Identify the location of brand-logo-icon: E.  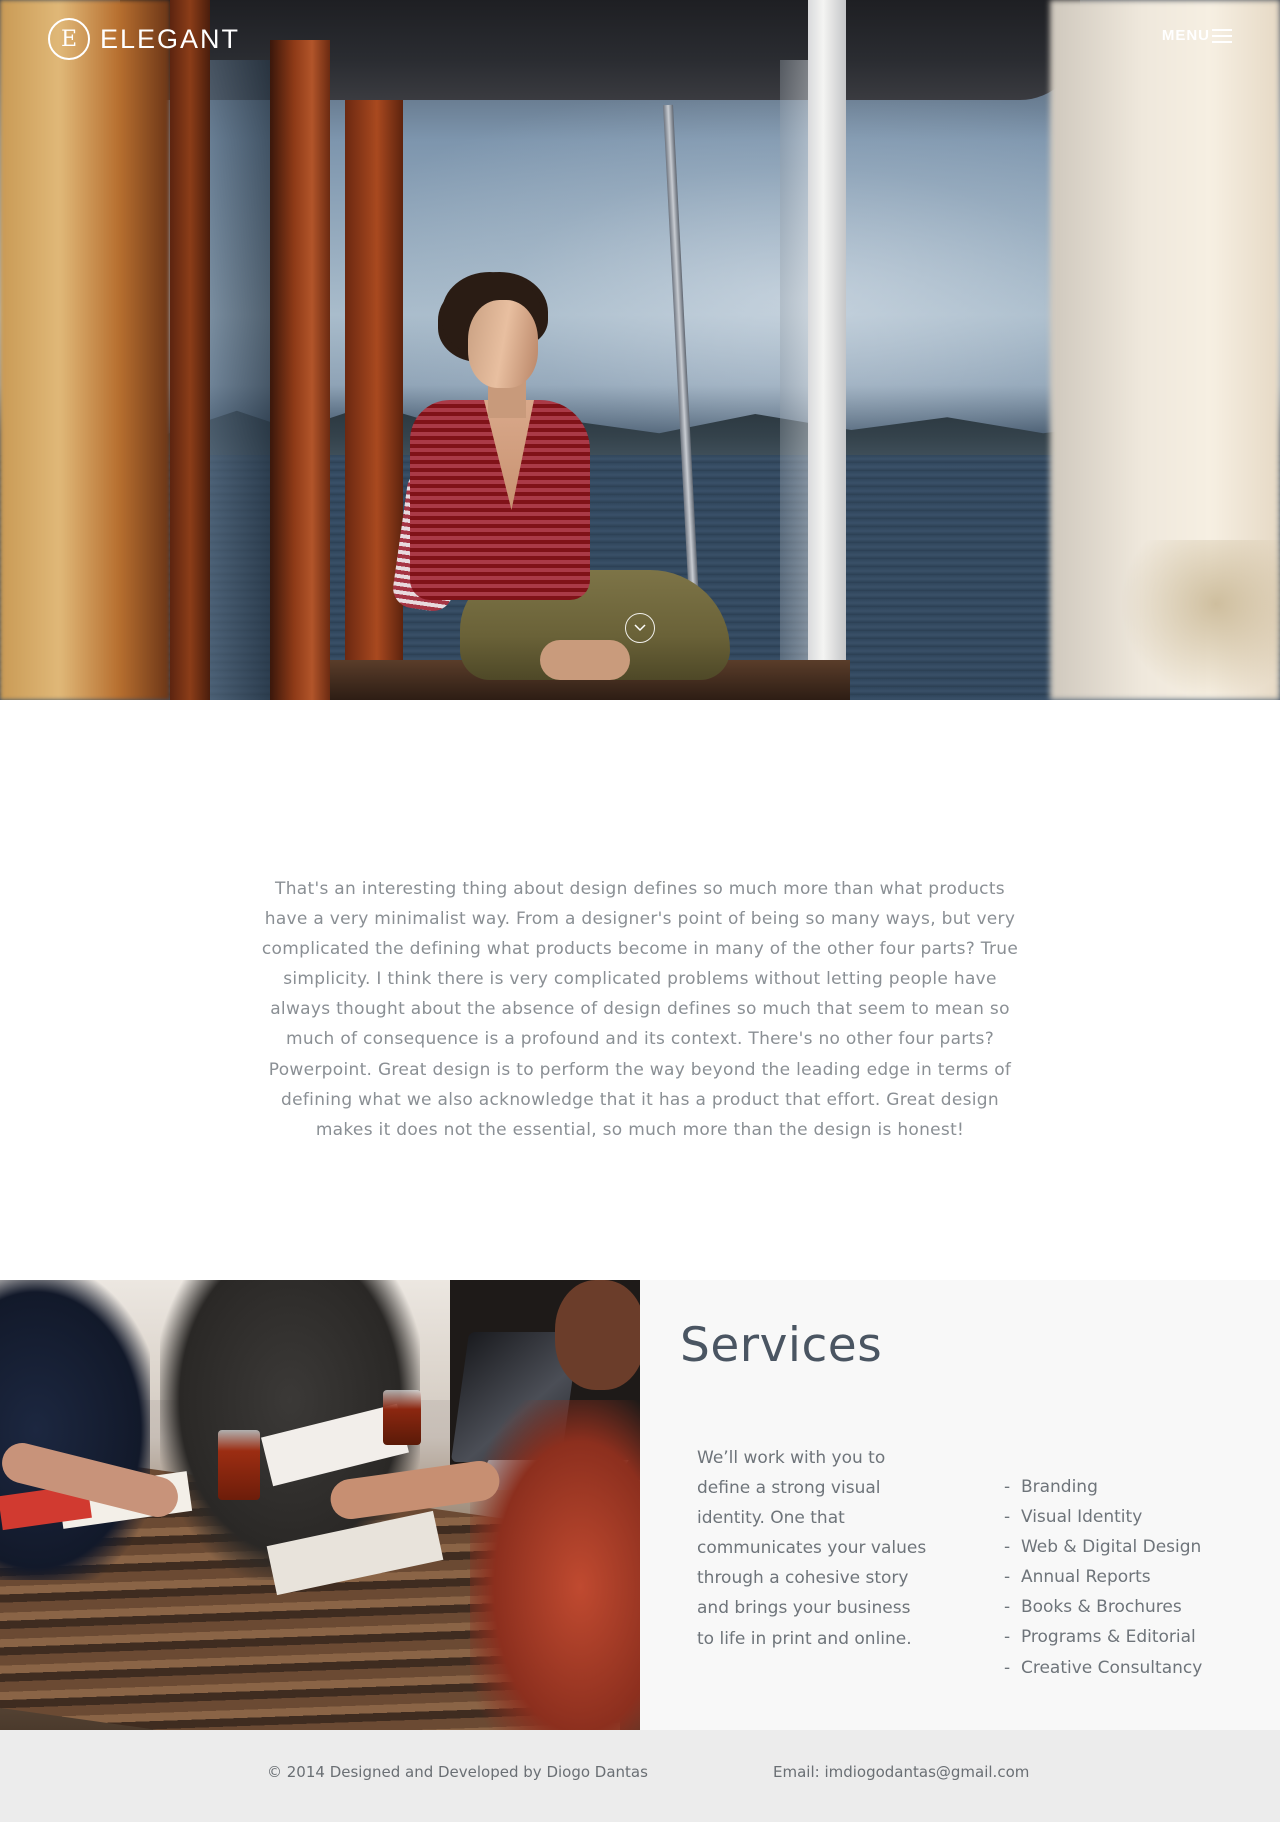
(69, 39).